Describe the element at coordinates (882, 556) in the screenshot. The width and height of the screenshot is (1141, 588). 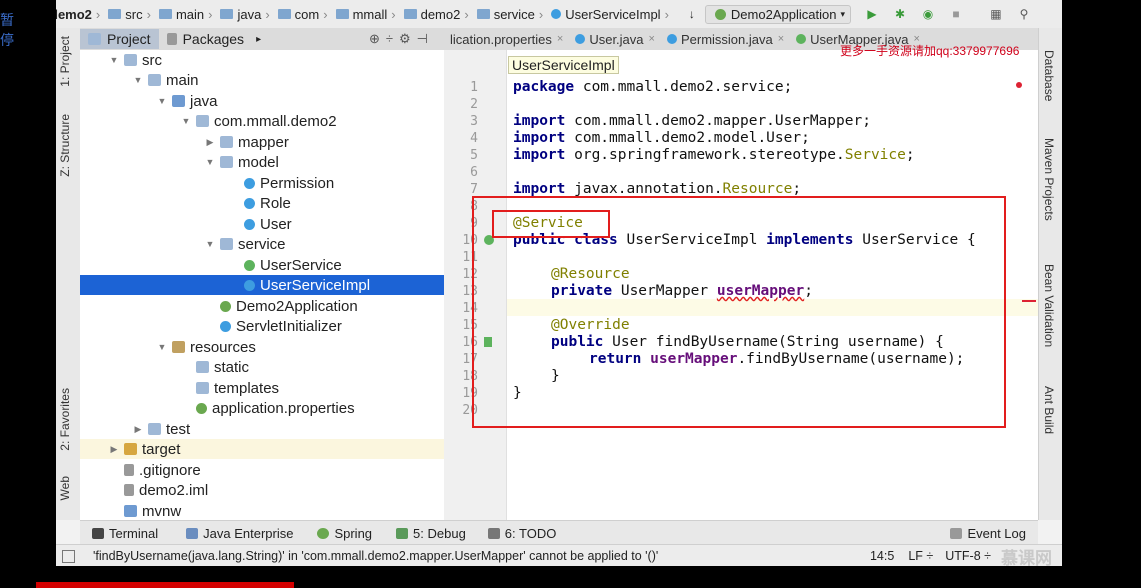
I see `cursor-position: 14:5` at that location.